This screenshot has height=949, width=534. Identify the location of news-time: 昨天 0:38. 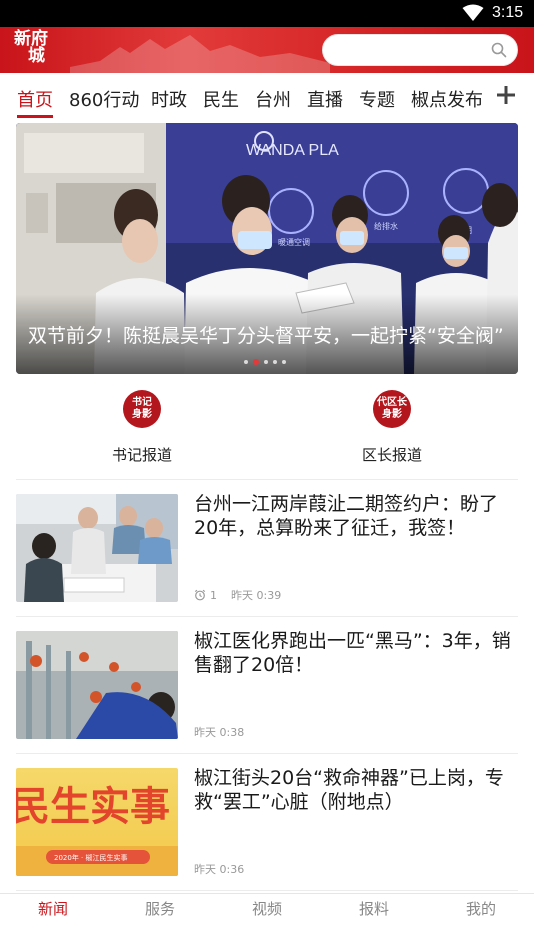
(219, 732).